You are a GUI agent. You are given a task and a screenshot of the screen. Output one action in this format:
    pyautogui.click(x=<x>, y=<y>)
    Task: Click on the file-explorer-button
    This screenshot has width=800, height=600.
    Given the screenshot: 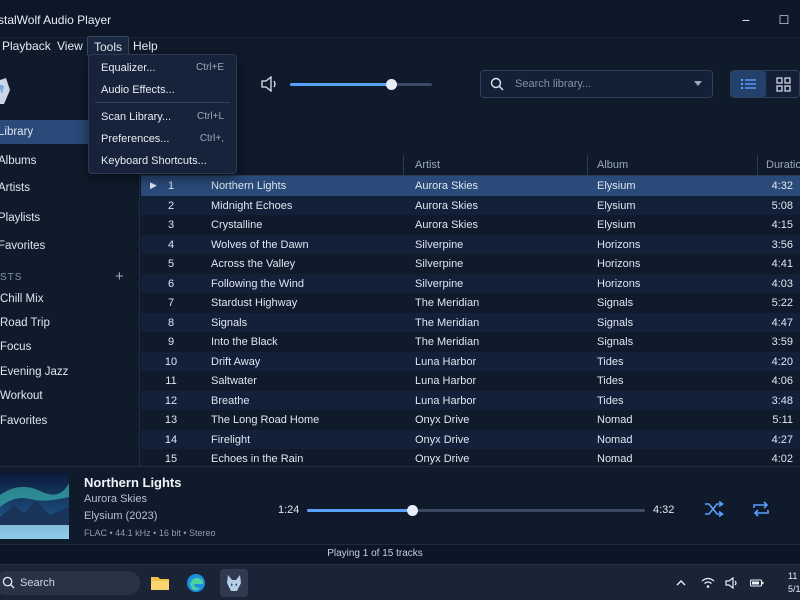 What is the action you would take?
    pyautogui.click(x=160, y=583)
    